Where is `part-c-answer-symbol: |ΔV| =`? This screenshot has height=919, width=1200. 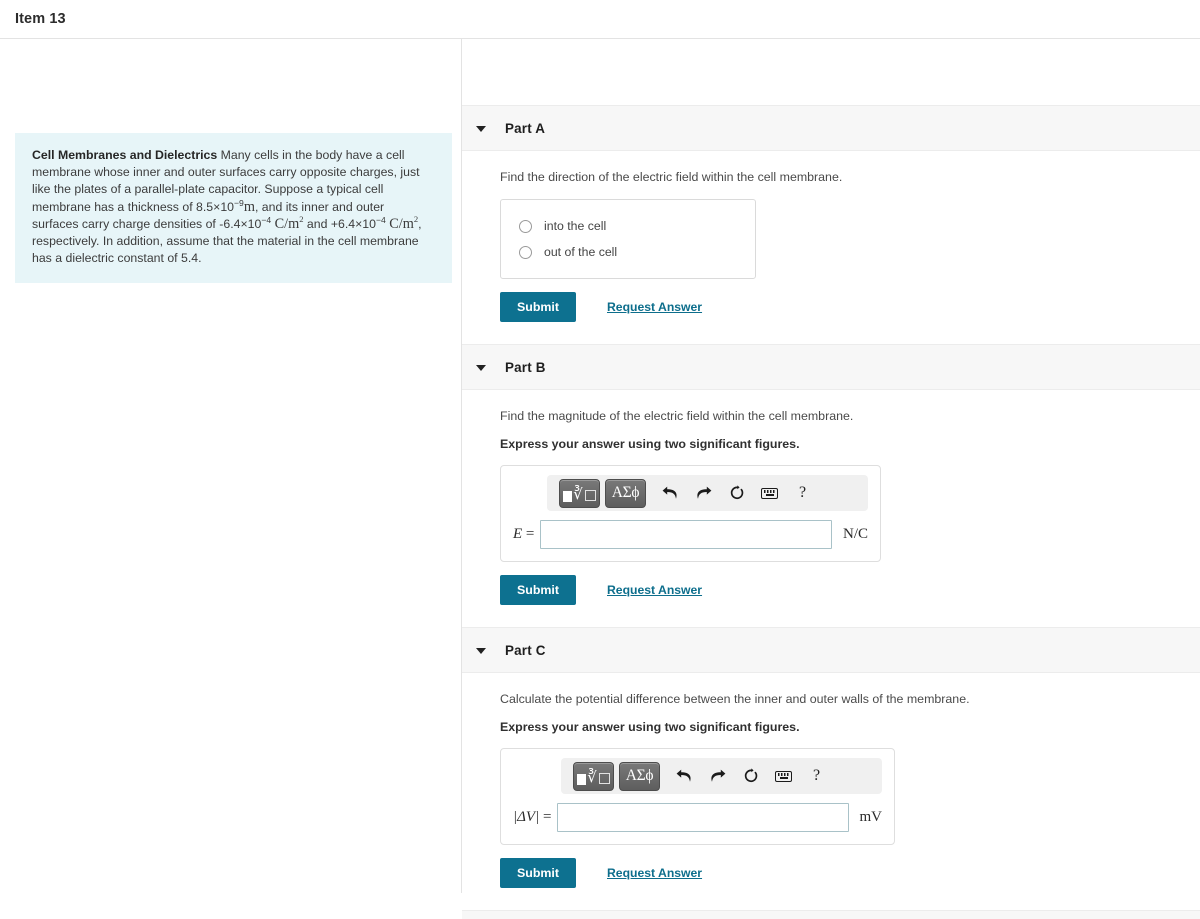
part-c-answer-symbol: |ΔV| = is located at coordinates (535, 817).